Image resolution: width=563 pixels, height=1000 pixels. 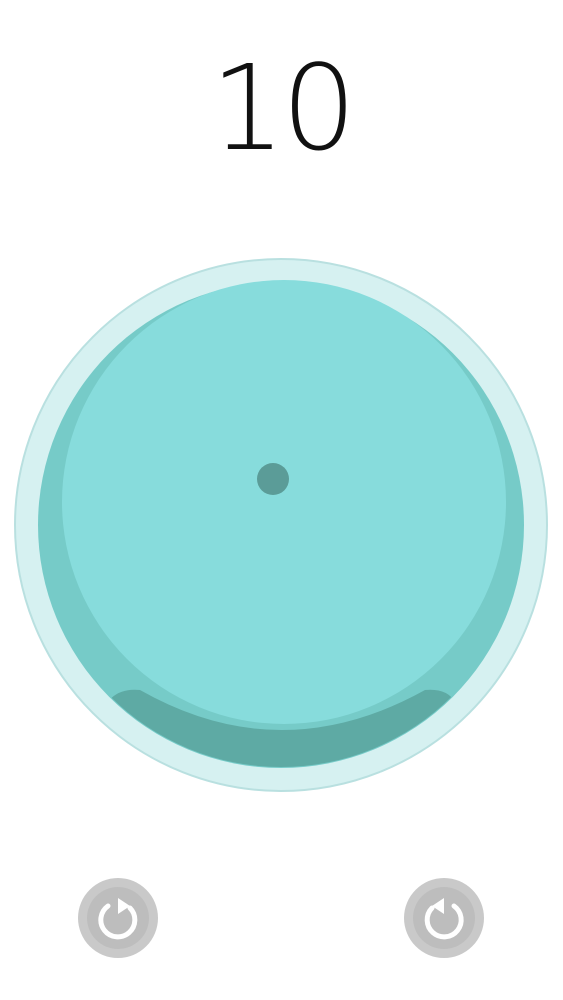 I want to click on rotate-clockwise-icon, so click(x=118, y=918).